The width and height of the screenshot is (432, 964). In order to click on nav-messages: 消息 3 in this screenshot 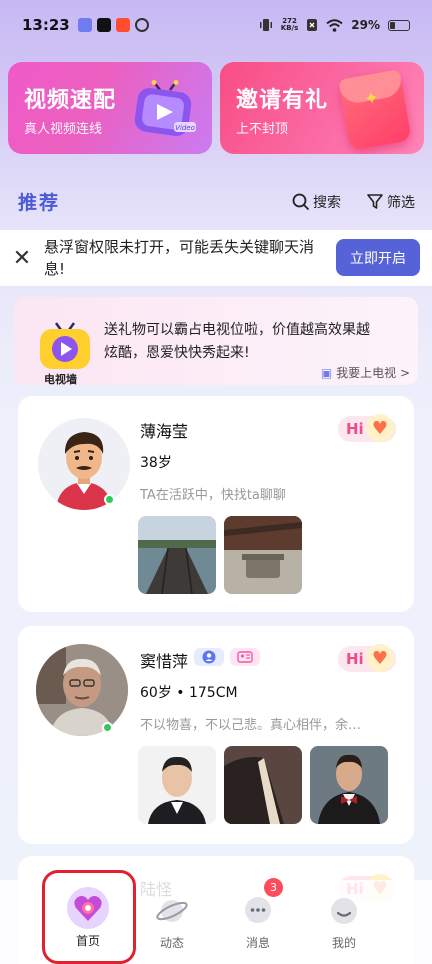, I will do `click(258, 914)`.